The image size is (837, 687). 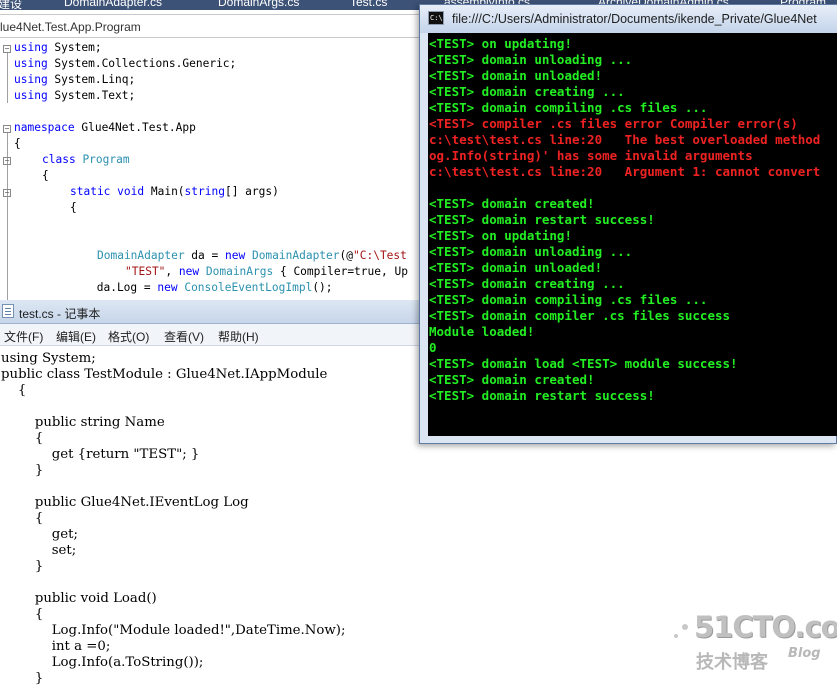 What do you see at coordinates (83, 422) in the screenshot?
I see `text-line: public string Name` at bounding box center [83, 422].